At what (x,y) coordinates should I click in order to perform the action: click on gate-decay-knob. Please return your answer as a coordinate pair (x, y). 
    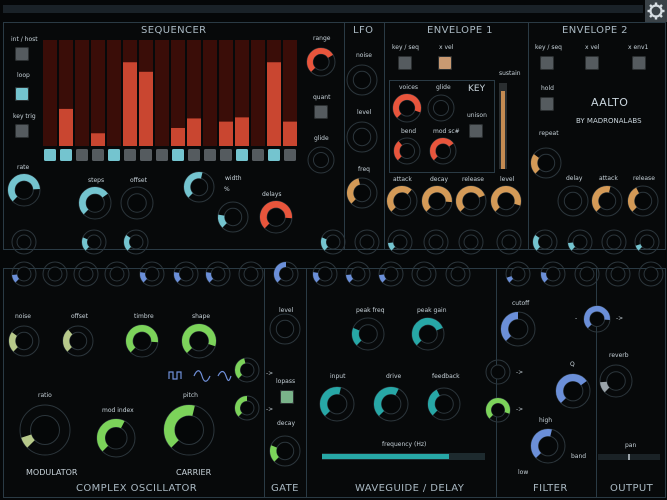
    Looking at the image, I should click on (285, 451).